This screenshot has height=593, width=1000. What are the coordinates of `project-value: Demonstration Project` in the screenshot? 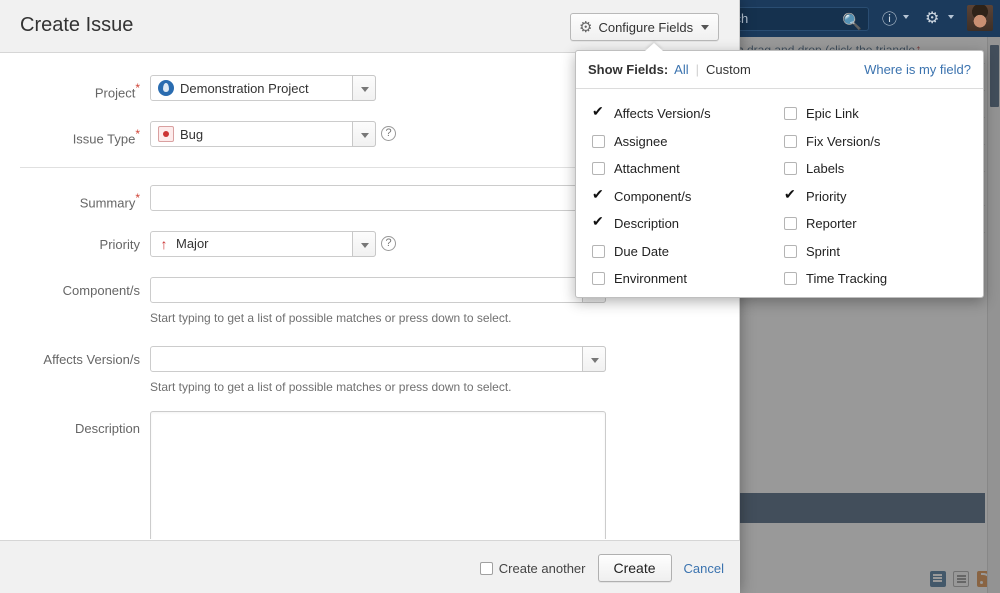 It's located at (244, 88).